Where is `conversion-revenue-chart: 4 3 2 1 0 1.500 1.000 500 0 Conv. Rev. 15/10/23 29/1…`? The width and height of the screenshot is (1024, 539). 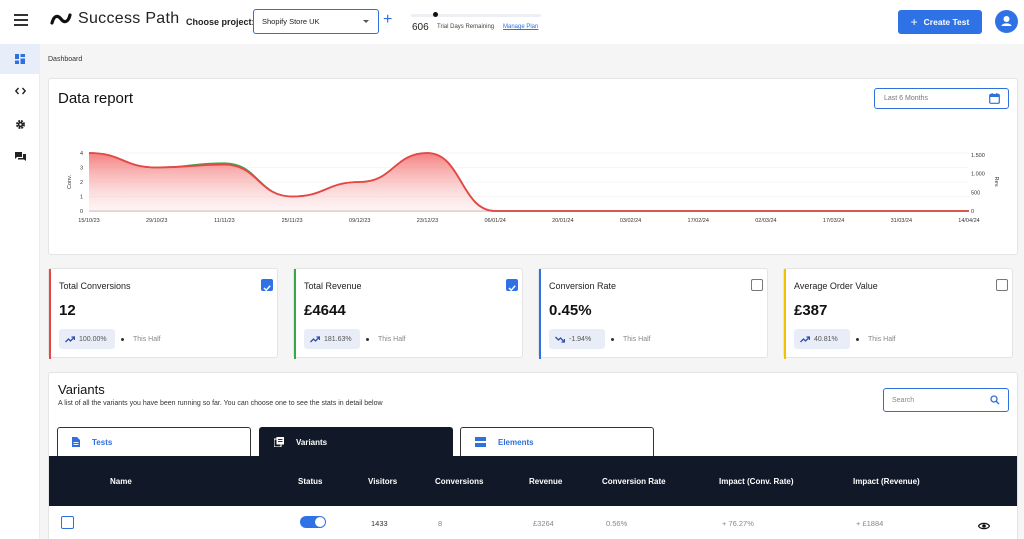 conversion-revenue-chart: 4 3 2 1 0 1.500 1.000 500 0 Conv. Rev. 15/10/23 29/1… is located at coordinates (533, 187).